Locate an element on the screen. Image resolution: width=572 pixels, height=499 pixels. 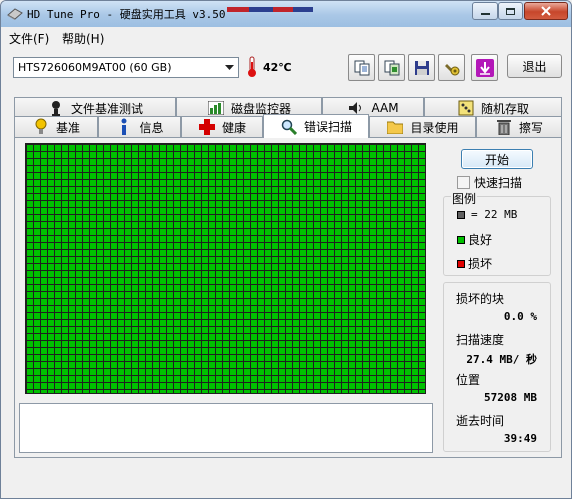
legend-good-label: 良好 is located at coordinates (480, 240).